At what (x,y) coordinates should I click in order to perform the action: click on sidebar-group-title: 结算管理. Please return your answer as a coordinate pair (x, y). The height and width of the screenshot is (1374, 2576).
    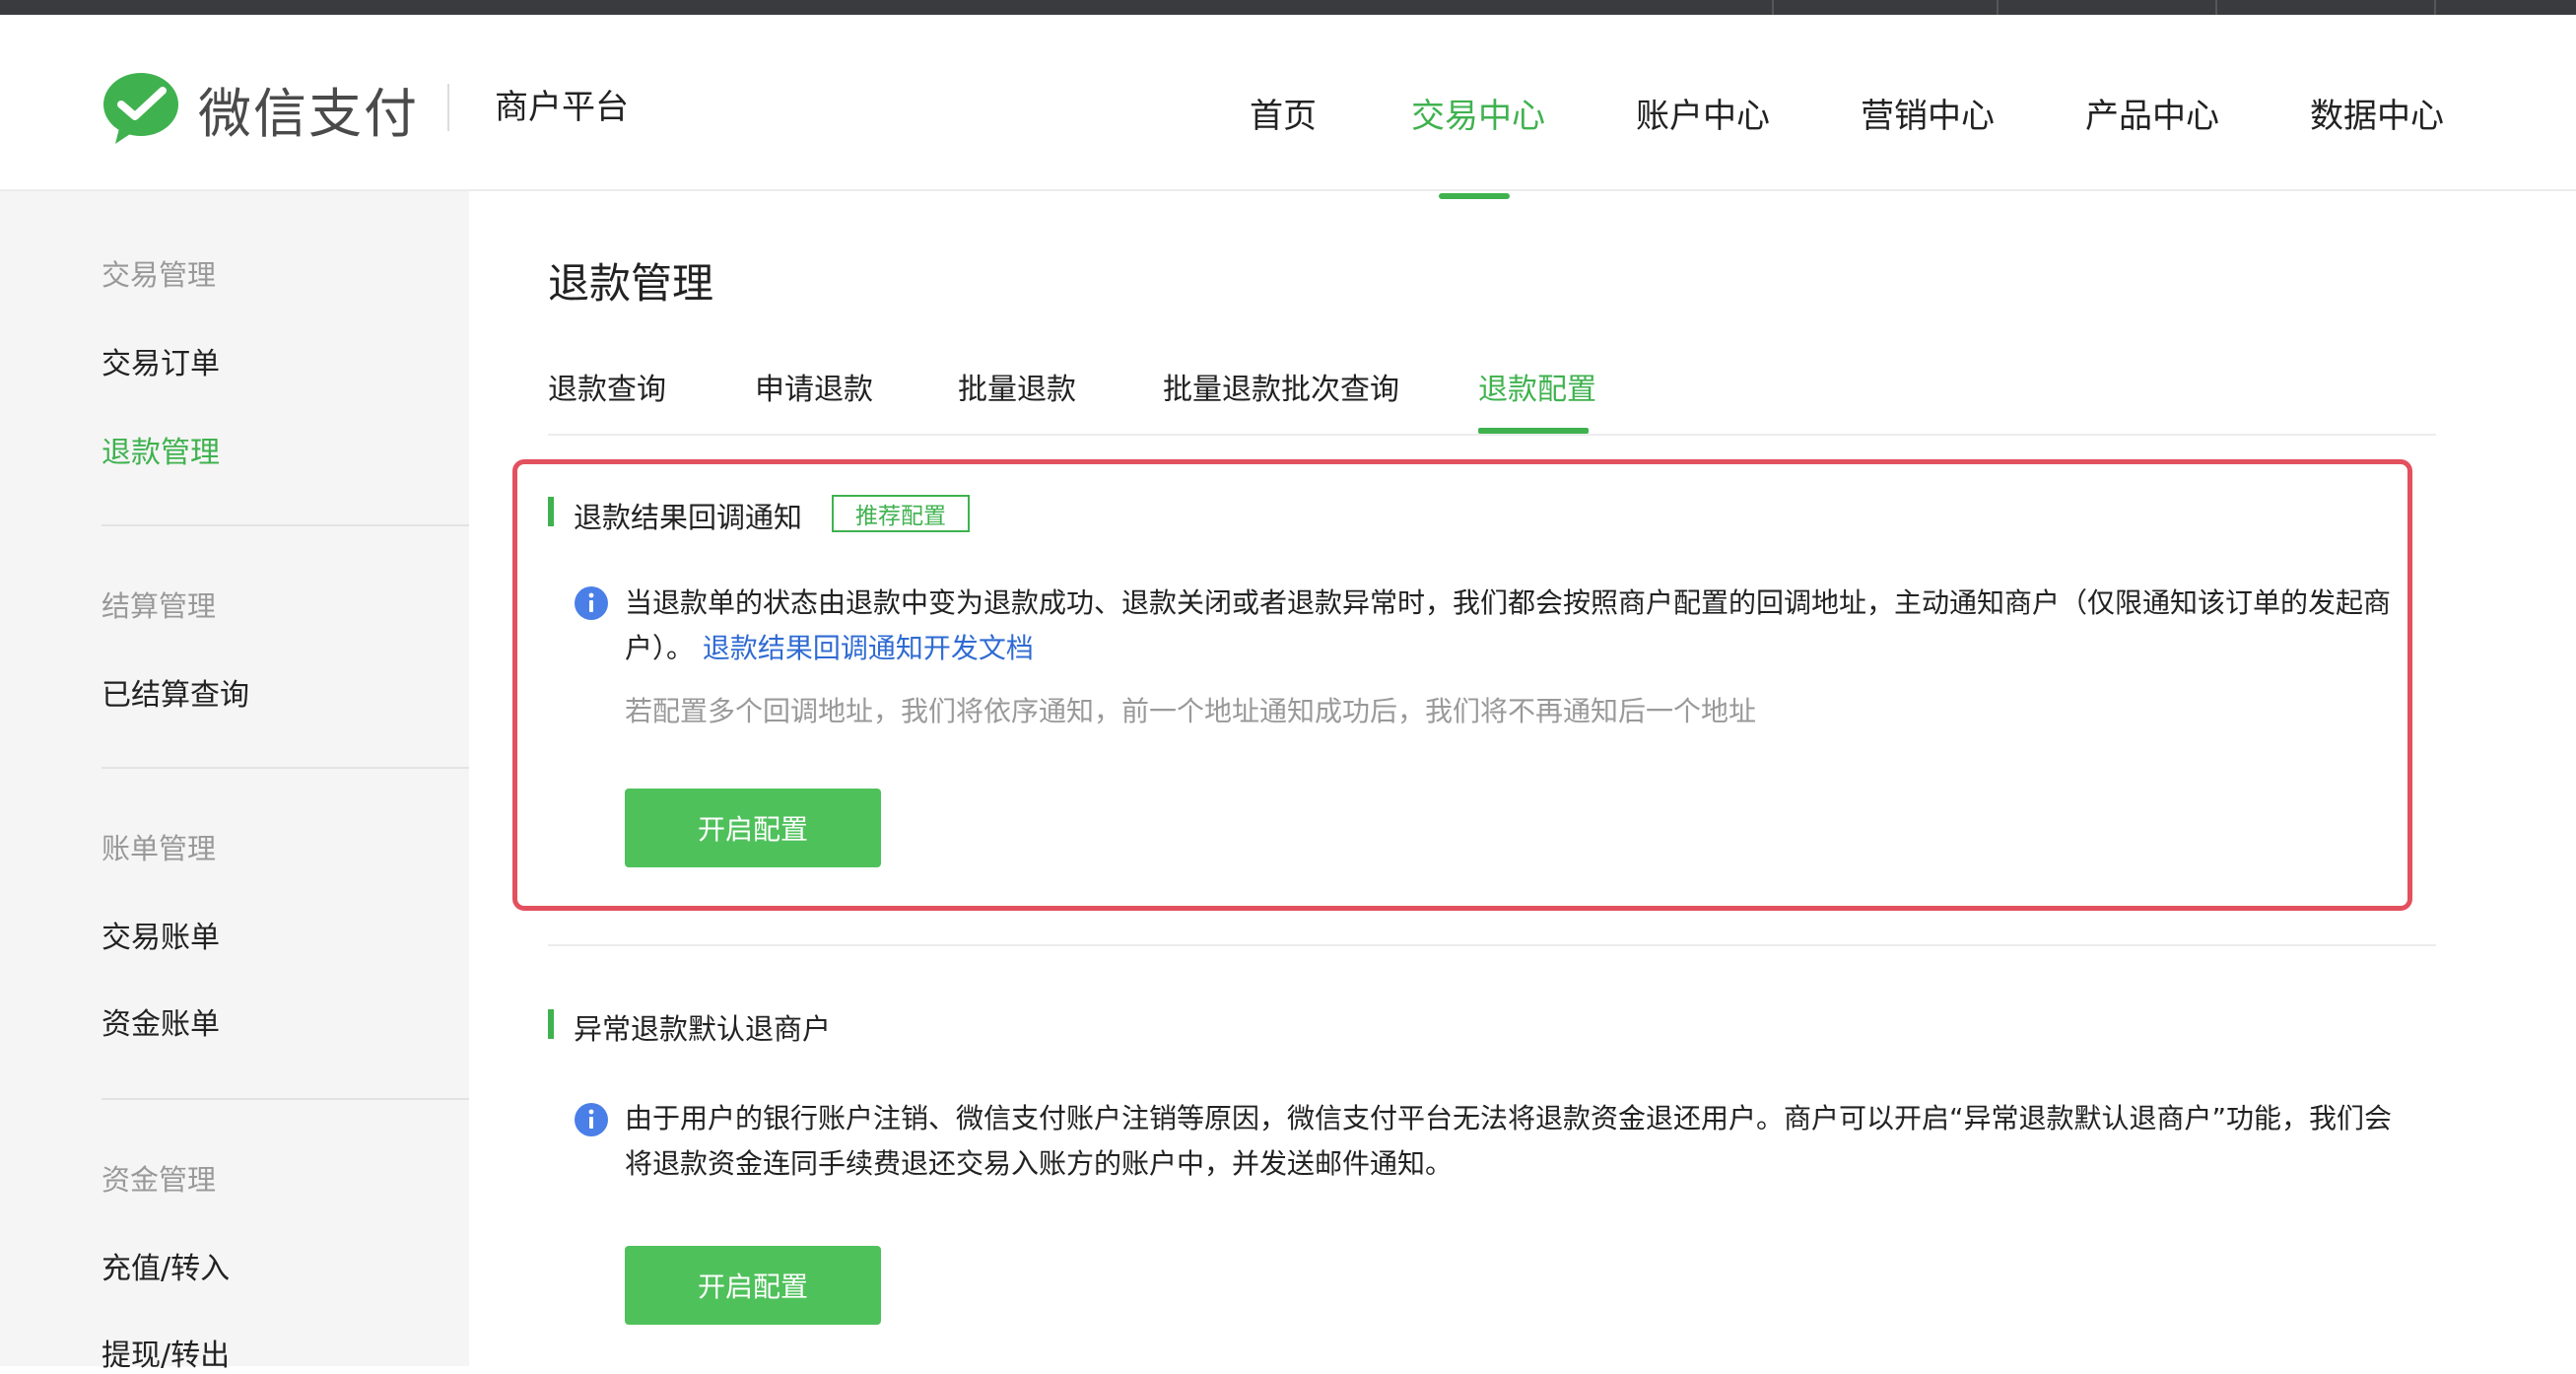
    Looking at the image, I should click on (159, 606).